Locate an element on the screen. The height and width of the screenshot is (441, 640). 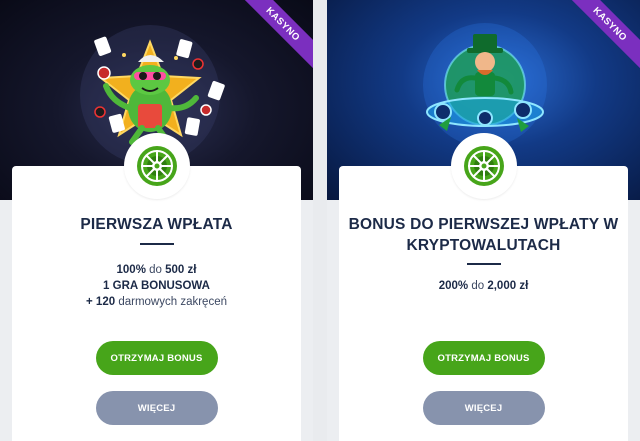
offer-amount: 500 zł is located at coordinates (181, 270).